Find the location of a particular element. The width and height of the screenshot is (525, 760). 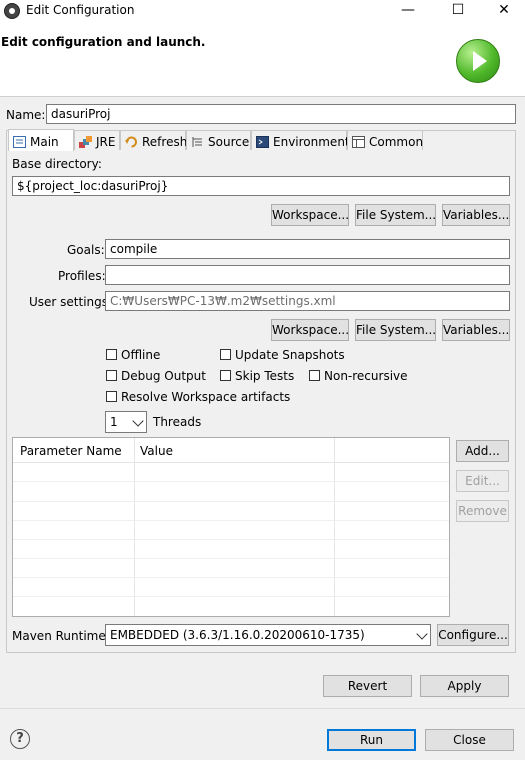

maven-runtime-select: EMBEDDED (3.6.3/1.16.0.20200610-1735) is located at coordinates (268, 635).